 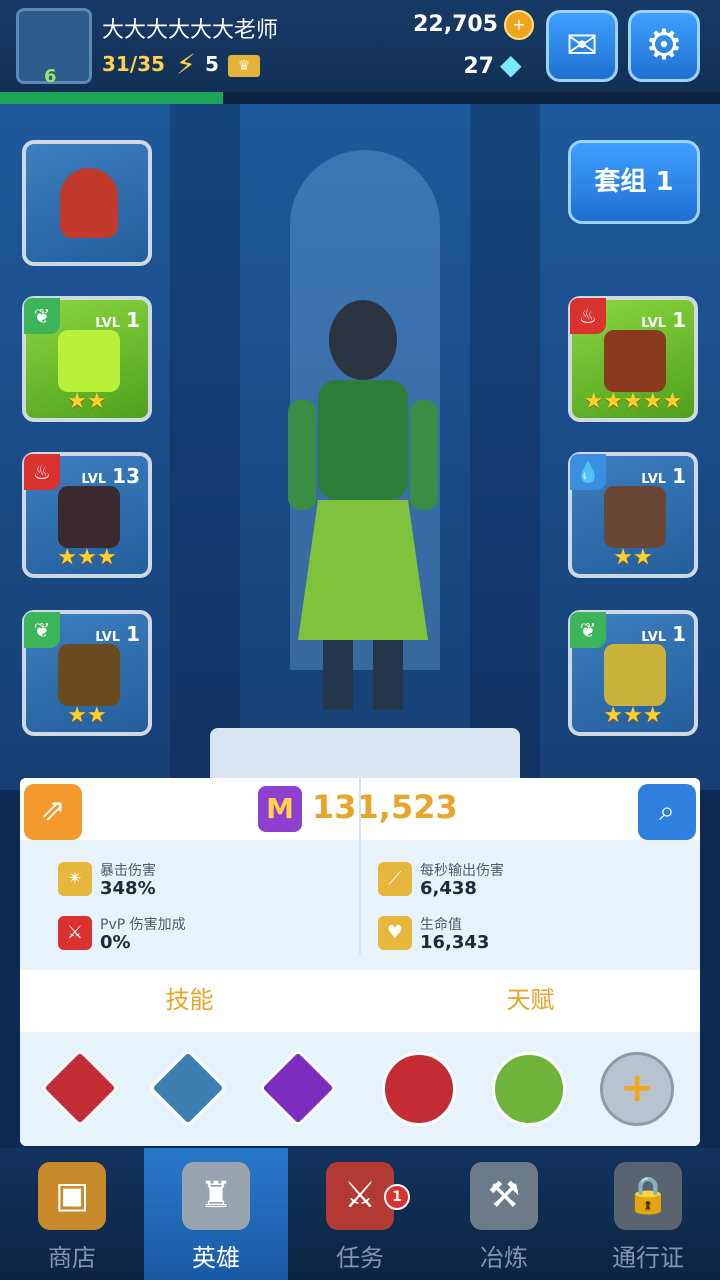 I want to click on mail-button: ✉, so click(x=582, y=46).